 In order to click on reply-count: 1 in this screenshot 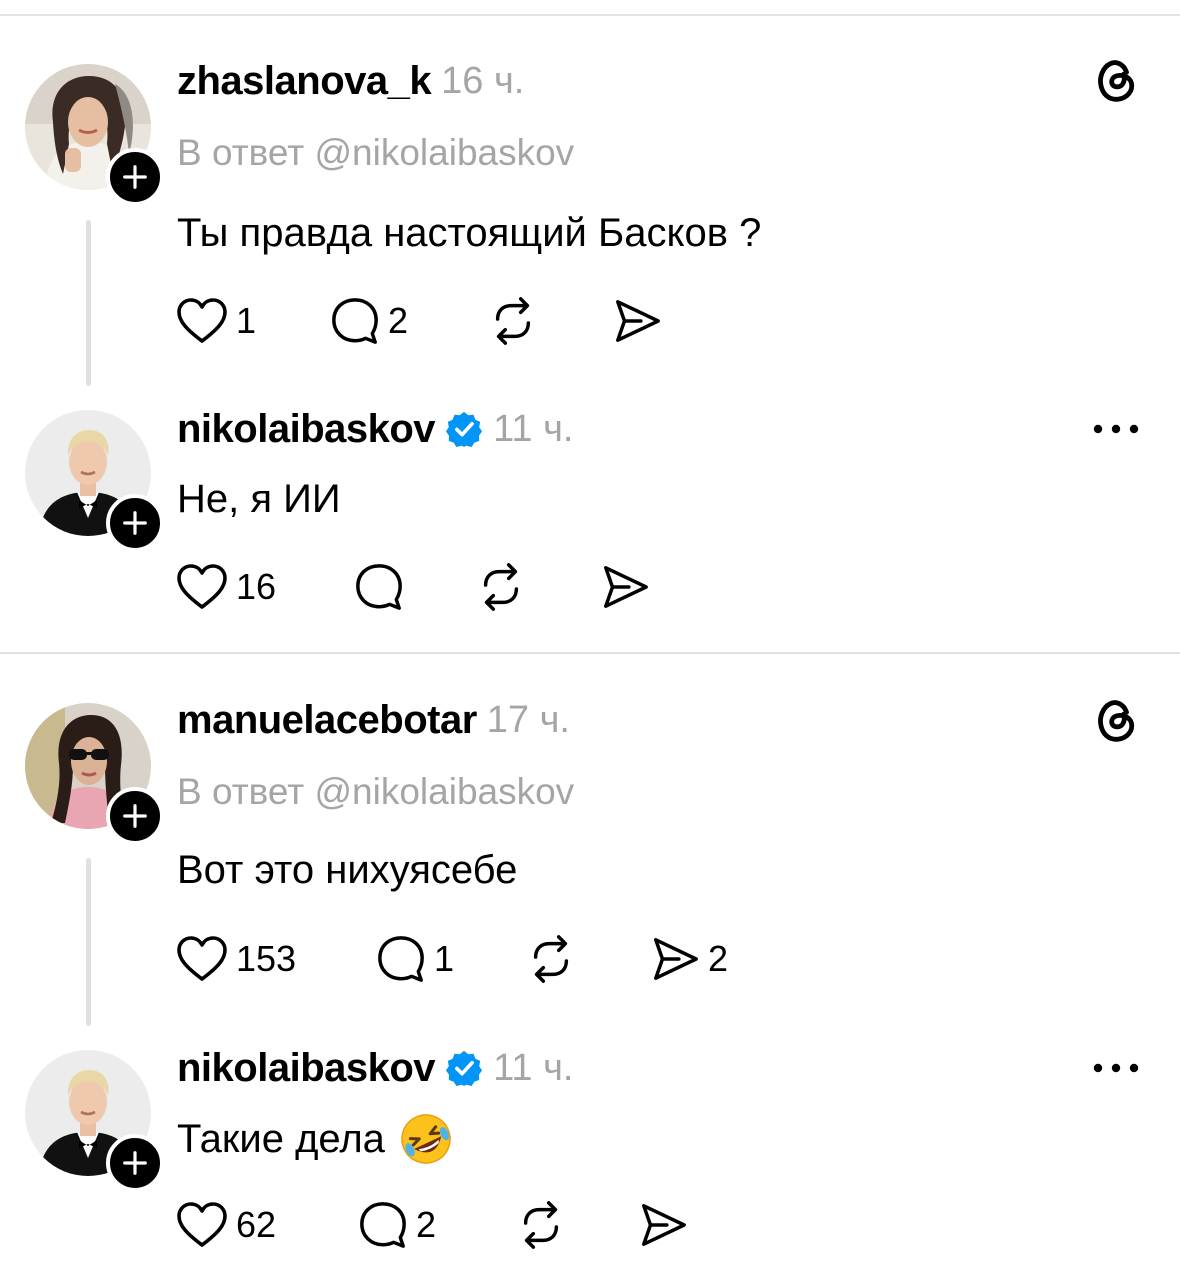, I will do `click(444, 958)`.